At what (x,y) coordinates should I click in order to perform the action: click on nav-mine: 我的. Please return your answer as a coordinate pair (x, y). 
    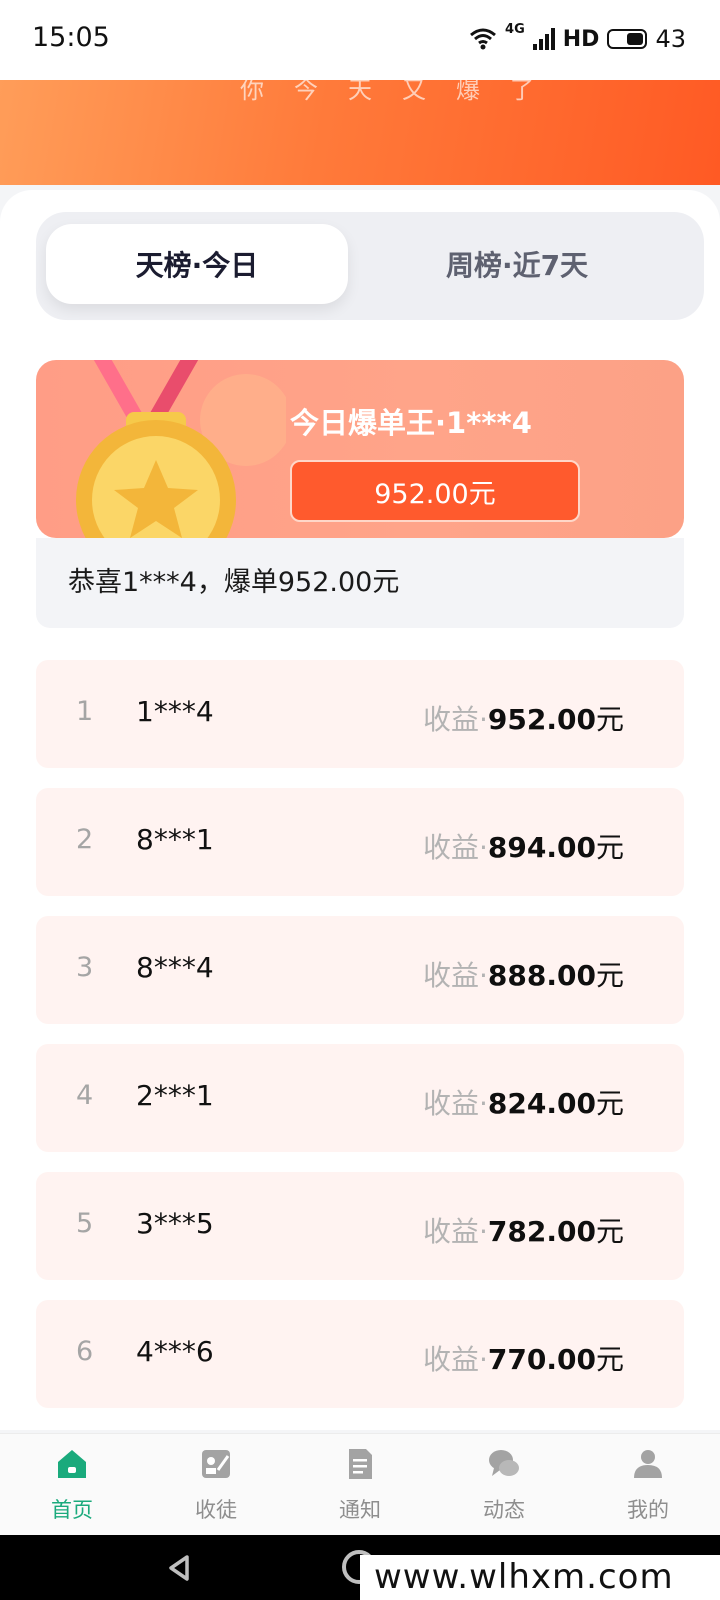
    Looking at the image, I should click on (648, 1484).